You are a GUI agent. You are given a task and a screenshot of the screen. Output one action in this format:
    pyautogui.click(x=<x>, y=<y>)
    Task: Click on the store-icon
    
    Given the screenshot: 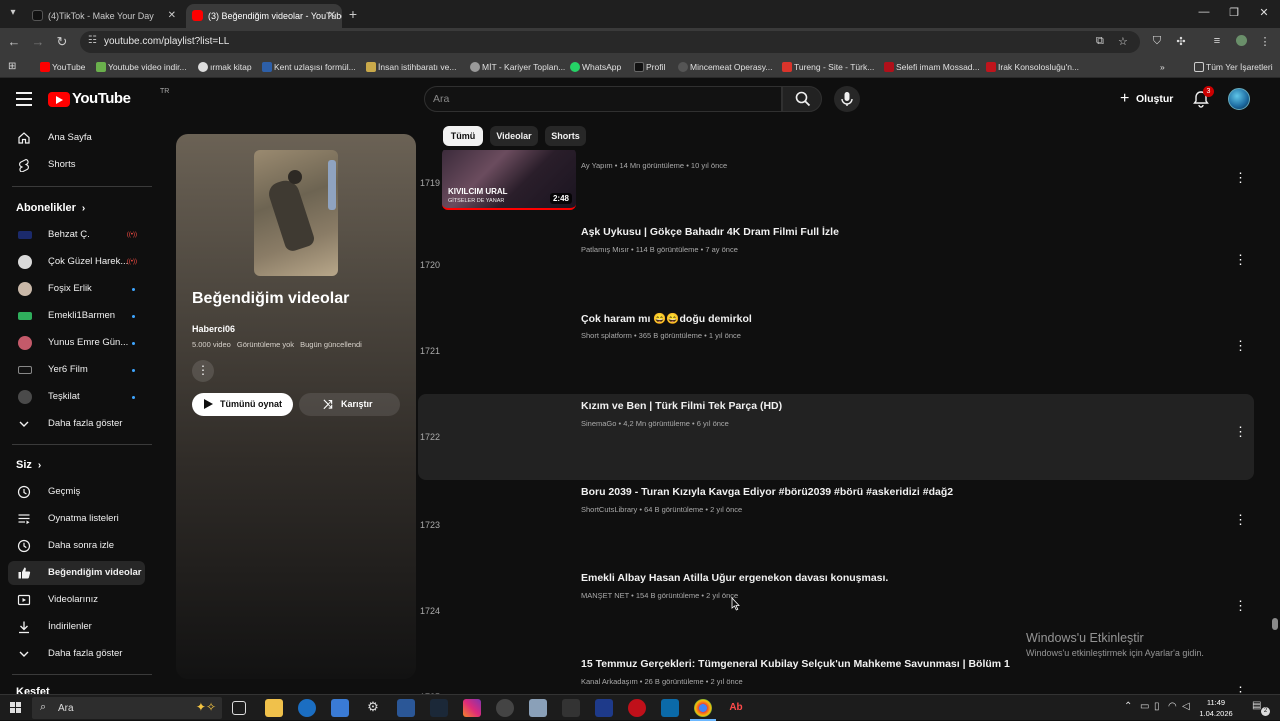 What is the action you would take?
    pyautogui.click(x=340, y=708)
    